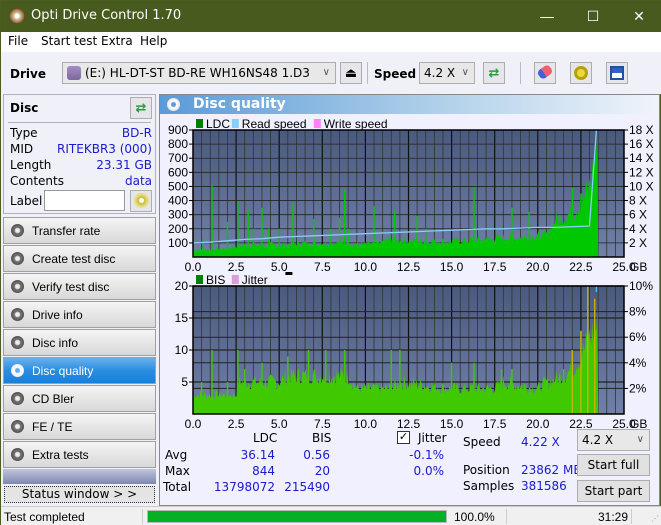  Describe the element at coordinates (178, 158) in the screenshot. I see `y-tick-label: 700` at that location.